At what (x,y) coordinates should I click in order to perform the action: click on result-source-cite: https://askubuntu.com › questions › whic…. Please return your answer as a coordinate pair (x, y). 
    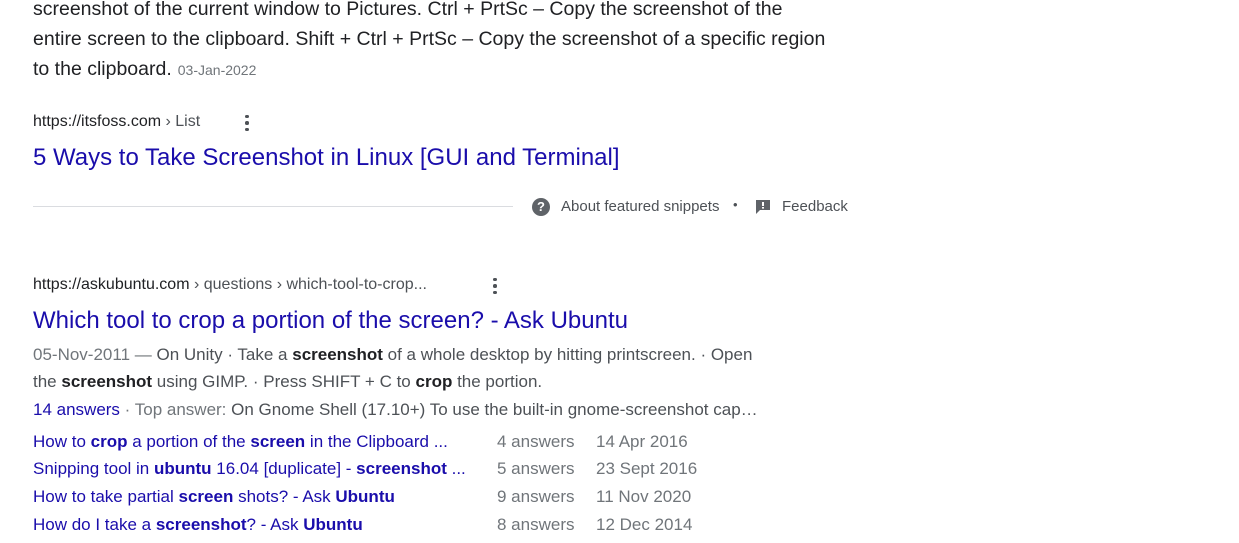
    Looking at the image, I should click on (230, 285).